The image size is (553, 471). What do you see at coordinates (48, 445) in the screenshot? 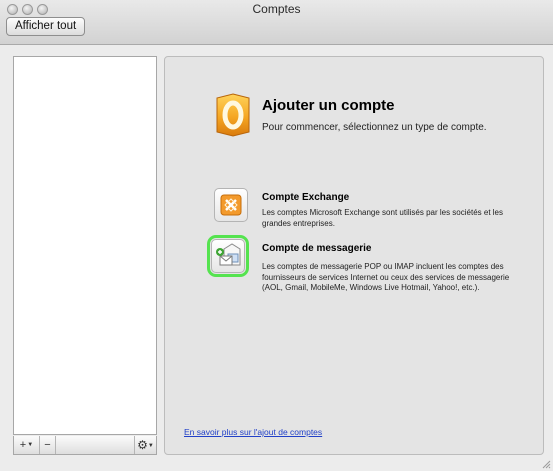
I see `remove-account-button: −` at bounding box center [48, 445].